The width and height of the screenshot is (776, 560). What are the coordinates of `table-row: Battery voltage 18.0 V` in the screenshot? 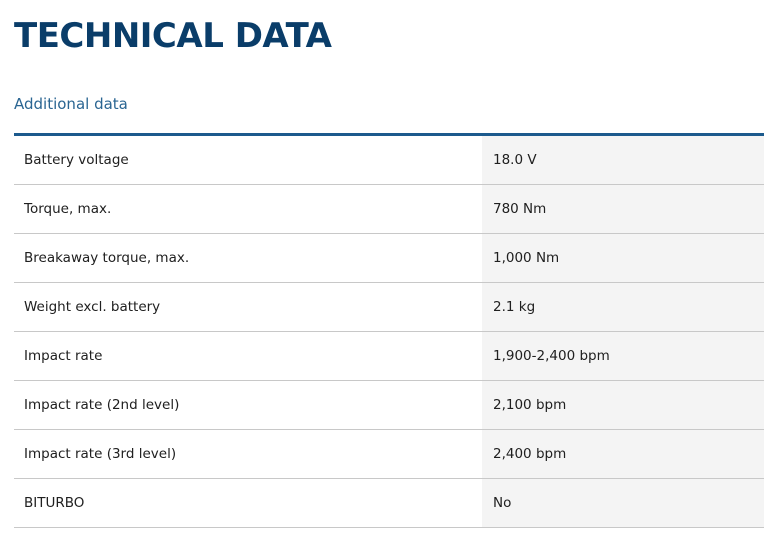 It's located at (389, 160).